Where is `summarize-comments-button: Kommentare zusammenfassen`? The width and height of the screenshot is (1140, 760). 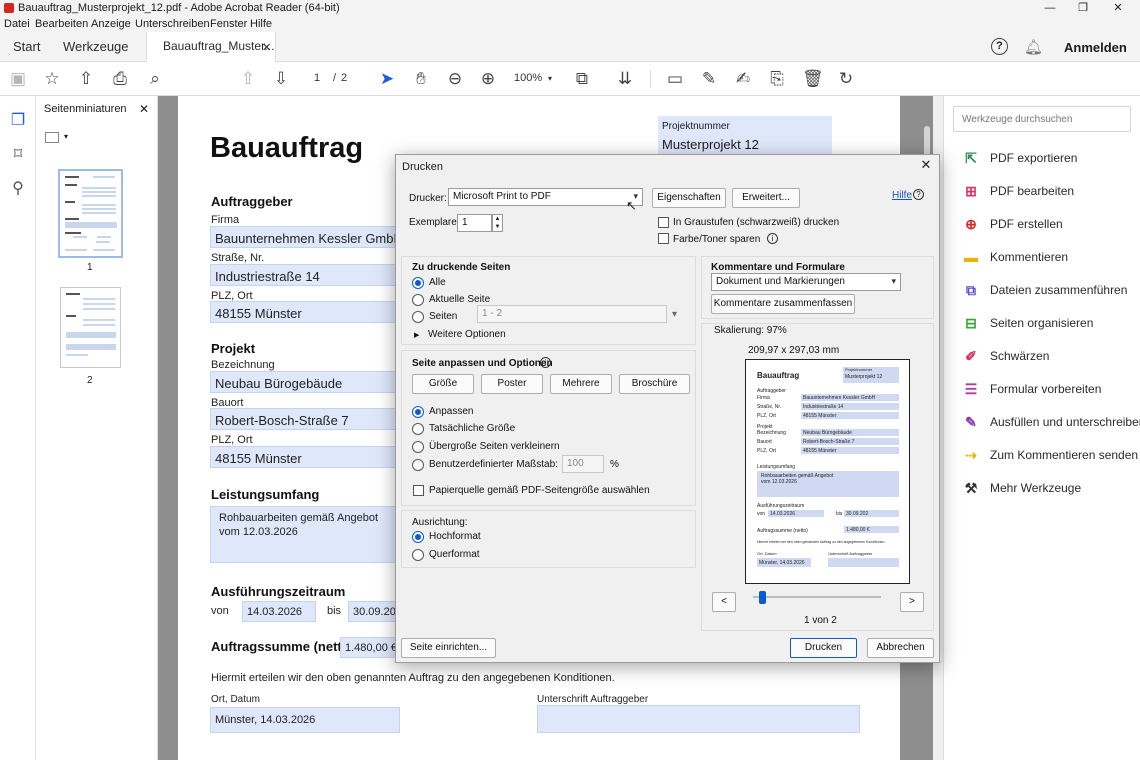
summarize-comments-button: Kommentare zusammenfassen is located at coordinates (783, 304).